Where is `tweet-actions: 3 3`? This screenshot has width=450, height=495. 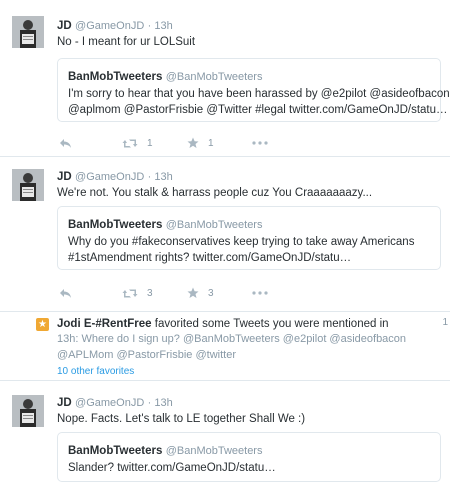
tweet-actions: 3 3 is located at coordinates (169, 293).